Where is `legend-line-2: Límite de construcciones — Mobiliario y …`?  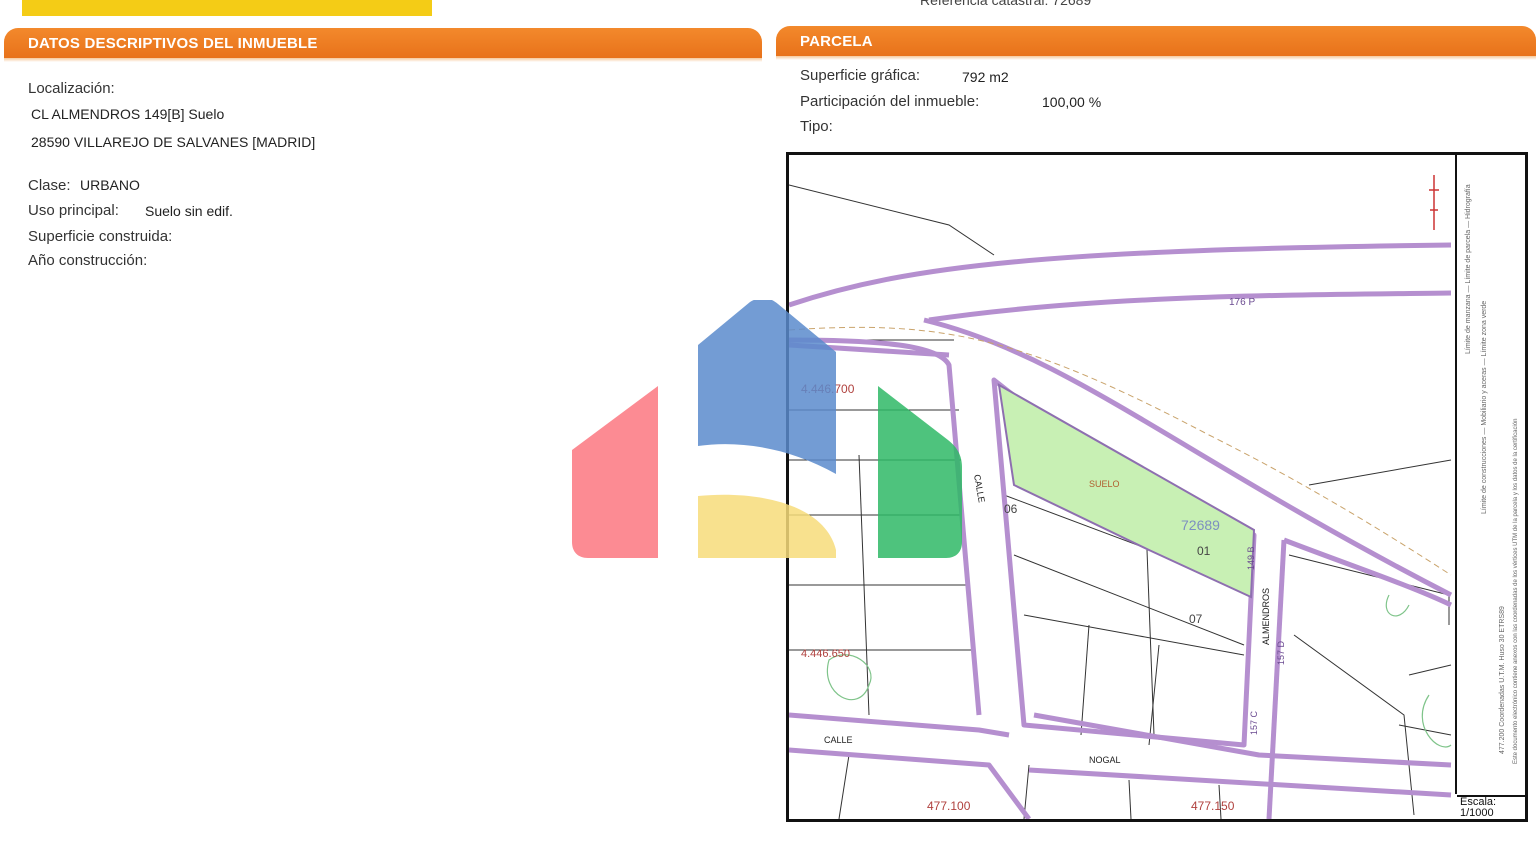 legend-line-2: Límite de construcciones — Mobiliario y … is located at coordinates (1484, 407).